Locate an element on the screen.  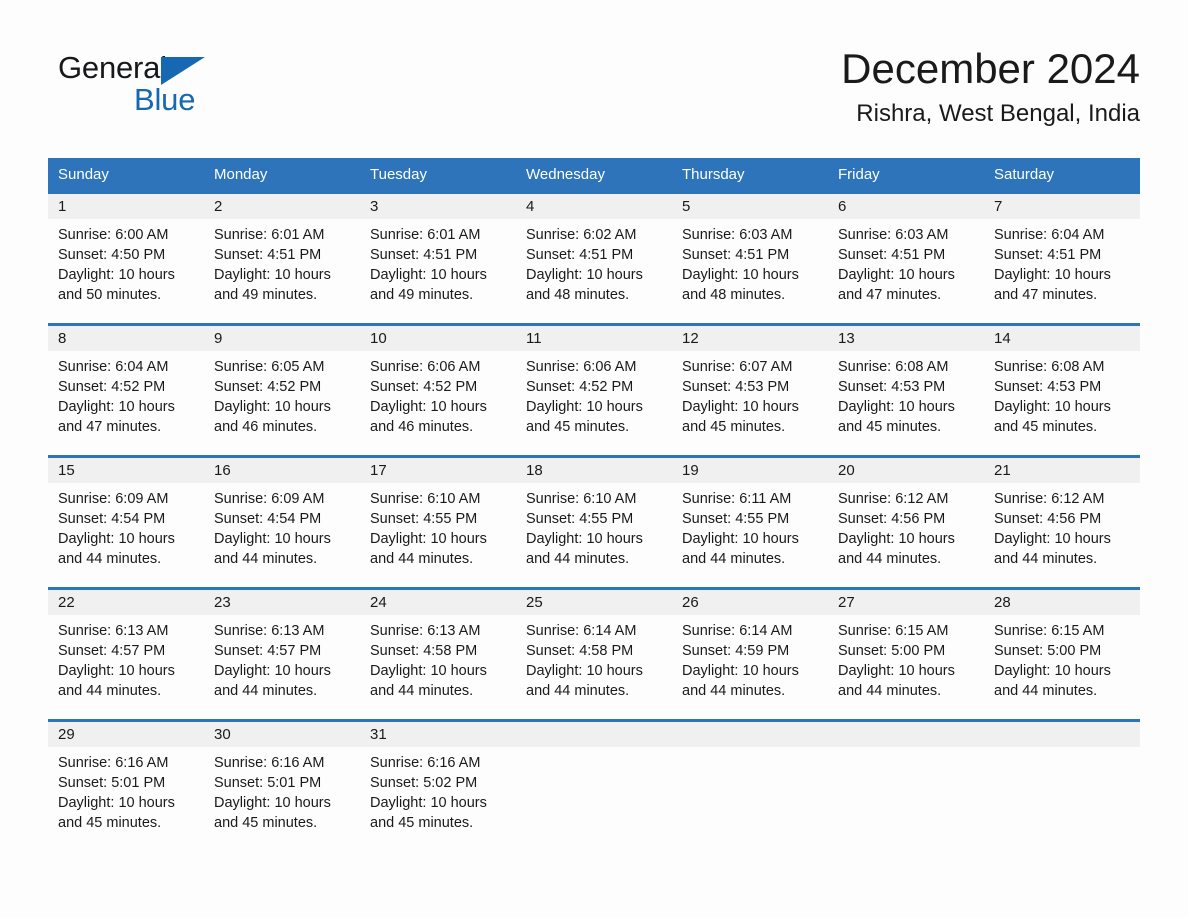
sunrise-text: Sunrise: 6:07 AM is located at coordinates (737, 367).